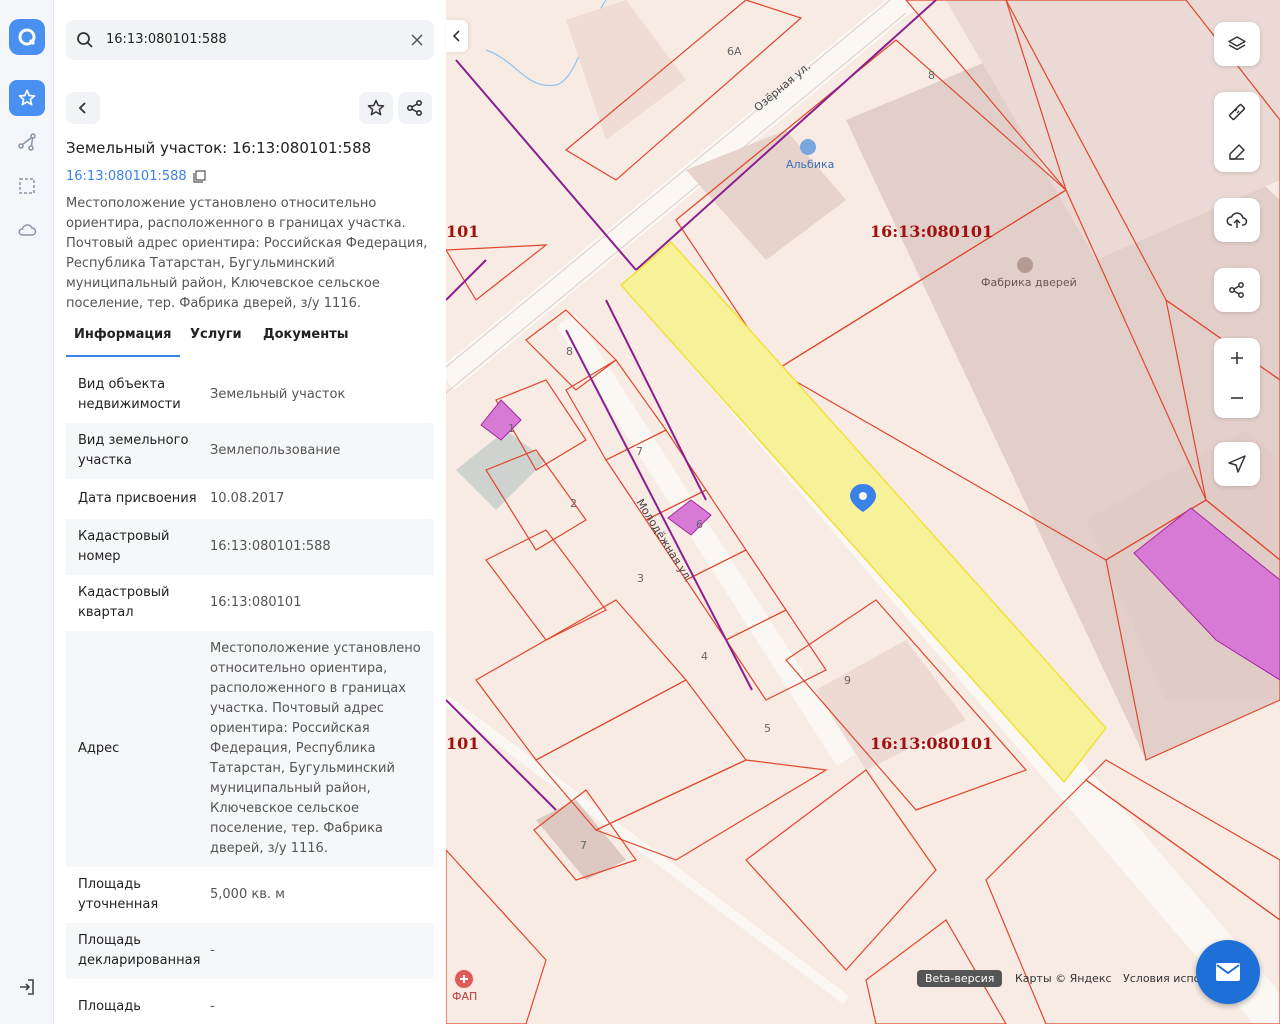 This screenshot has width=1280, height=1024. Describe the element at coordinates (1237, 132) in the screenshot. I see `measure-tools` at that location.